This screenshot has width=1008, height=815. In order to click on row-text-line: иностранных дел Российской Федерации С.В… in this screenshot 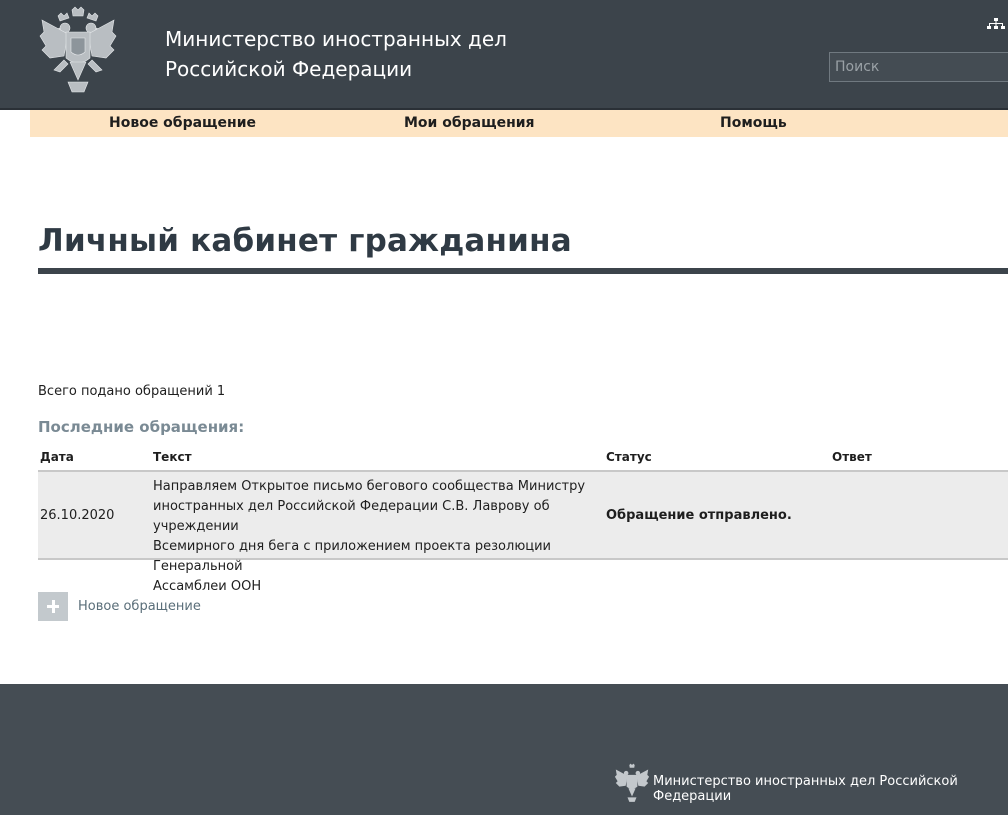, I will do `click(351, 516)`.